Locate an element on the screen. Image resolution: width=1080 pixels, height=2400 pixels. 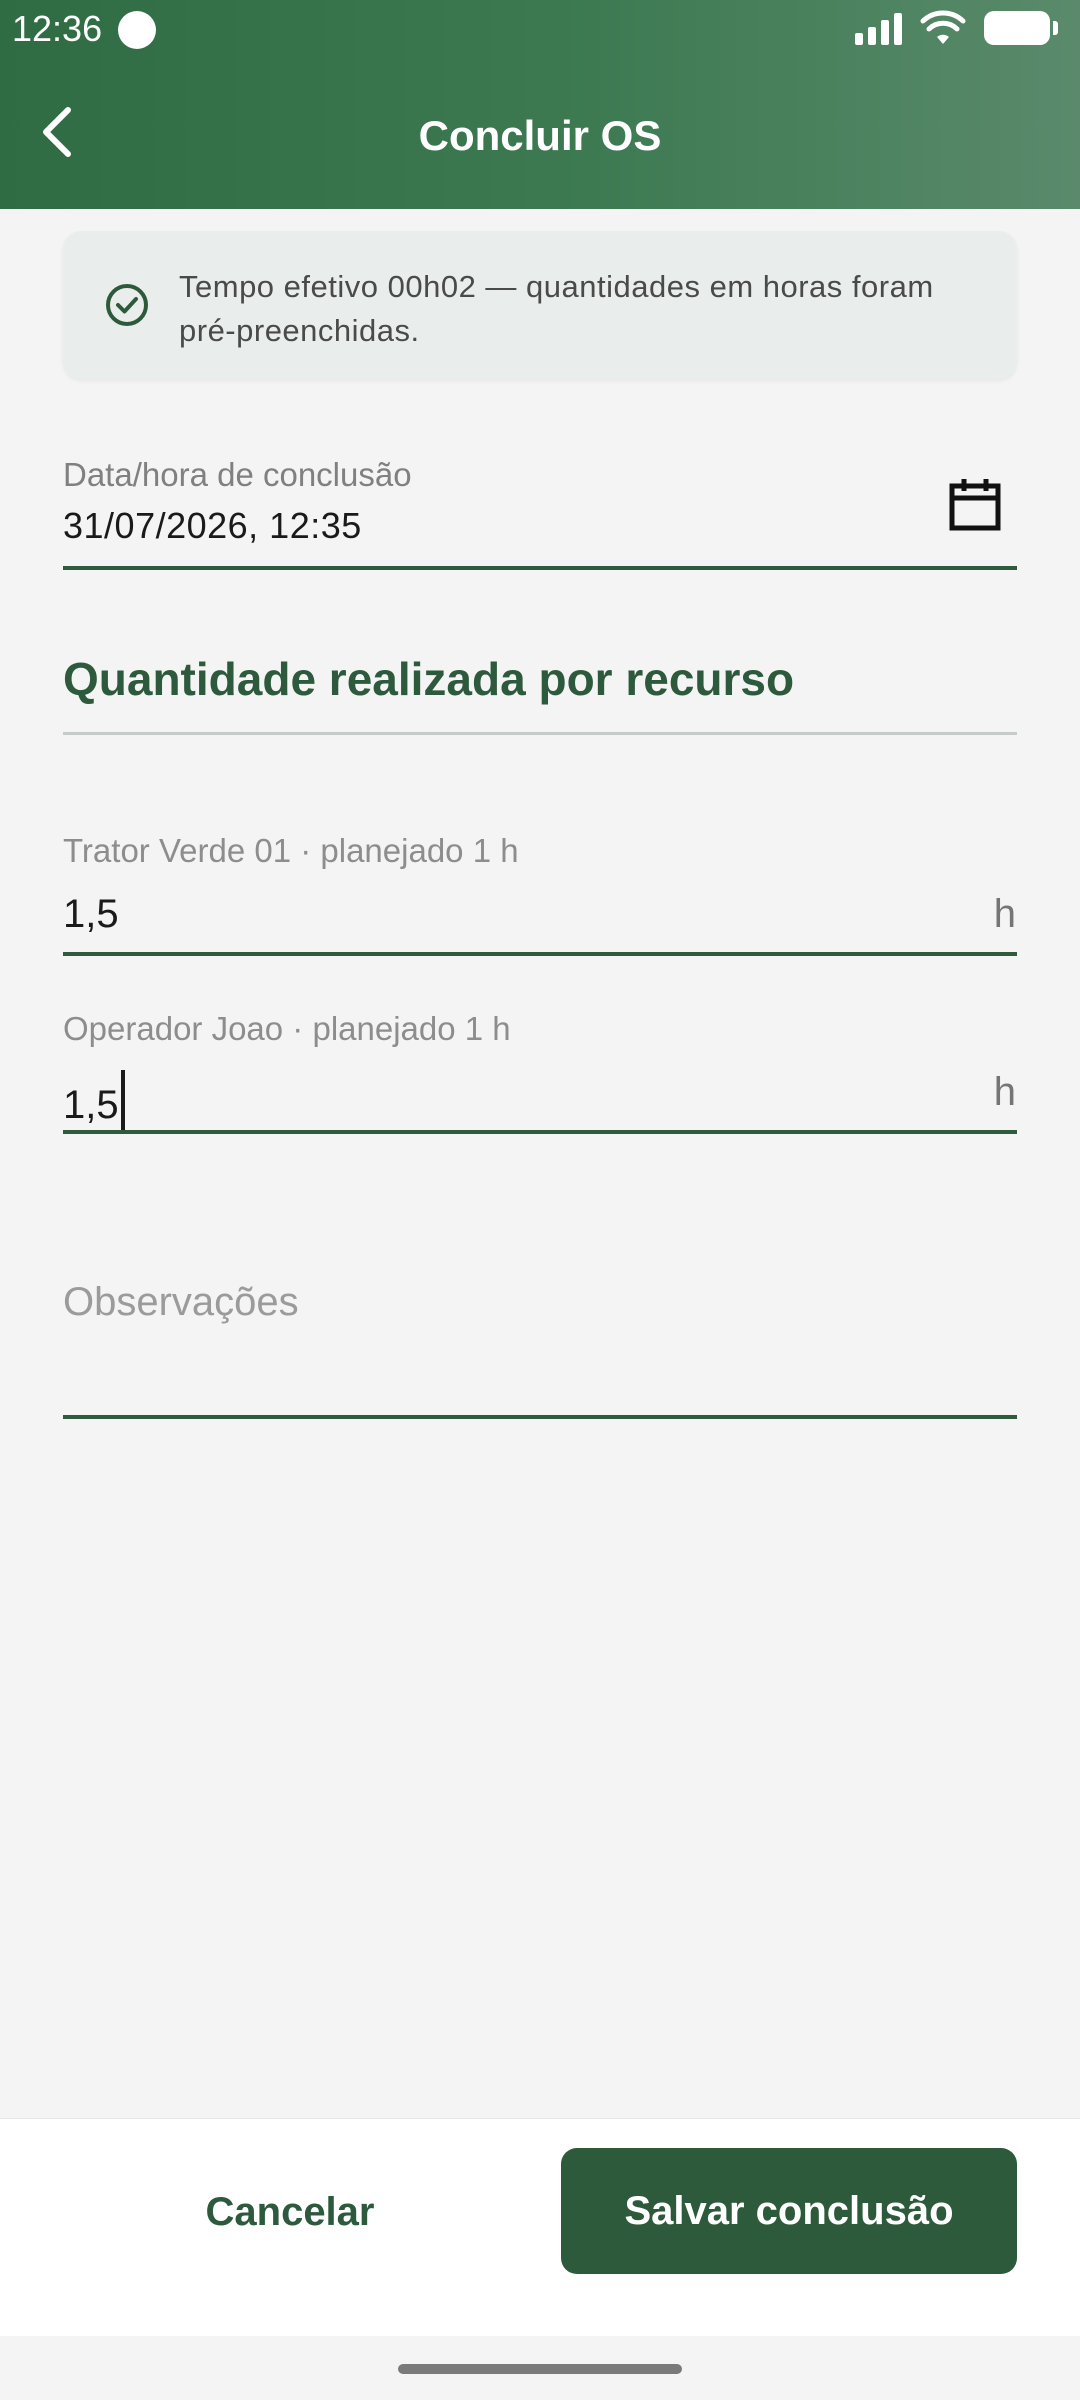
battery-icon is located at coordinates (1021, 28).